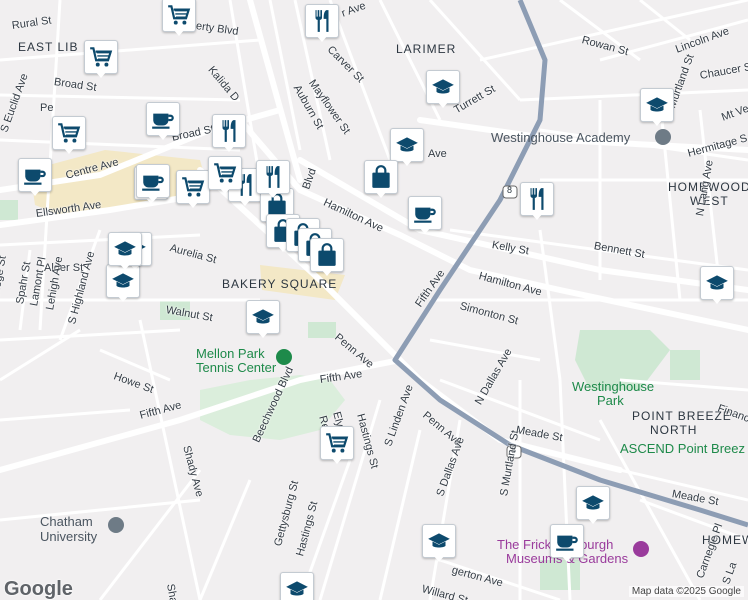 This screenshot has height=600, width=748. What do you see at coordinates (437, 154) in the screenshot?
I see `street-label: Ave` at bounding box center [437, 154].